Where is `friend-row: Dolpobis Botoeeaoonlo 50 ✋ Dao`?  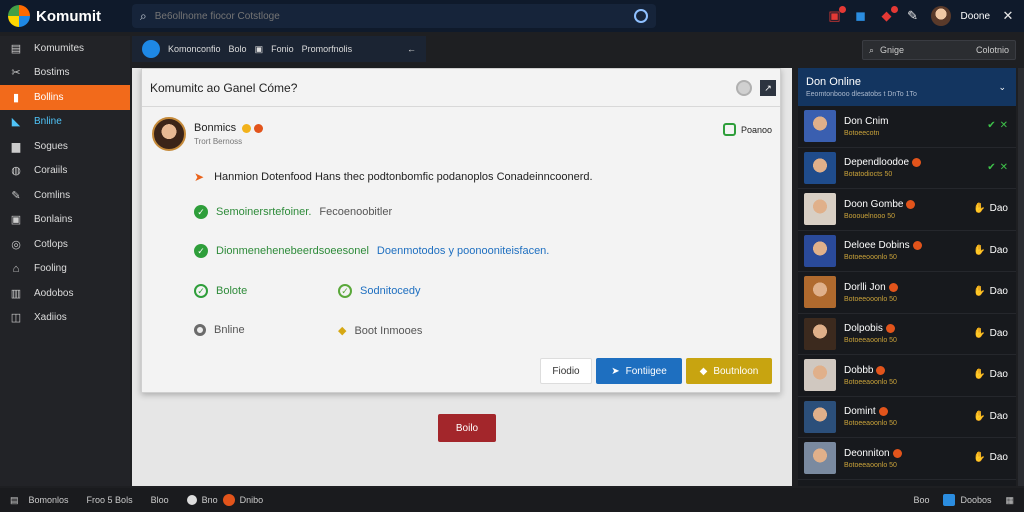 friend-row: Dolpobis Botoeeaoonlo 50 ✋ Dao is located at coordinates (907, 334).